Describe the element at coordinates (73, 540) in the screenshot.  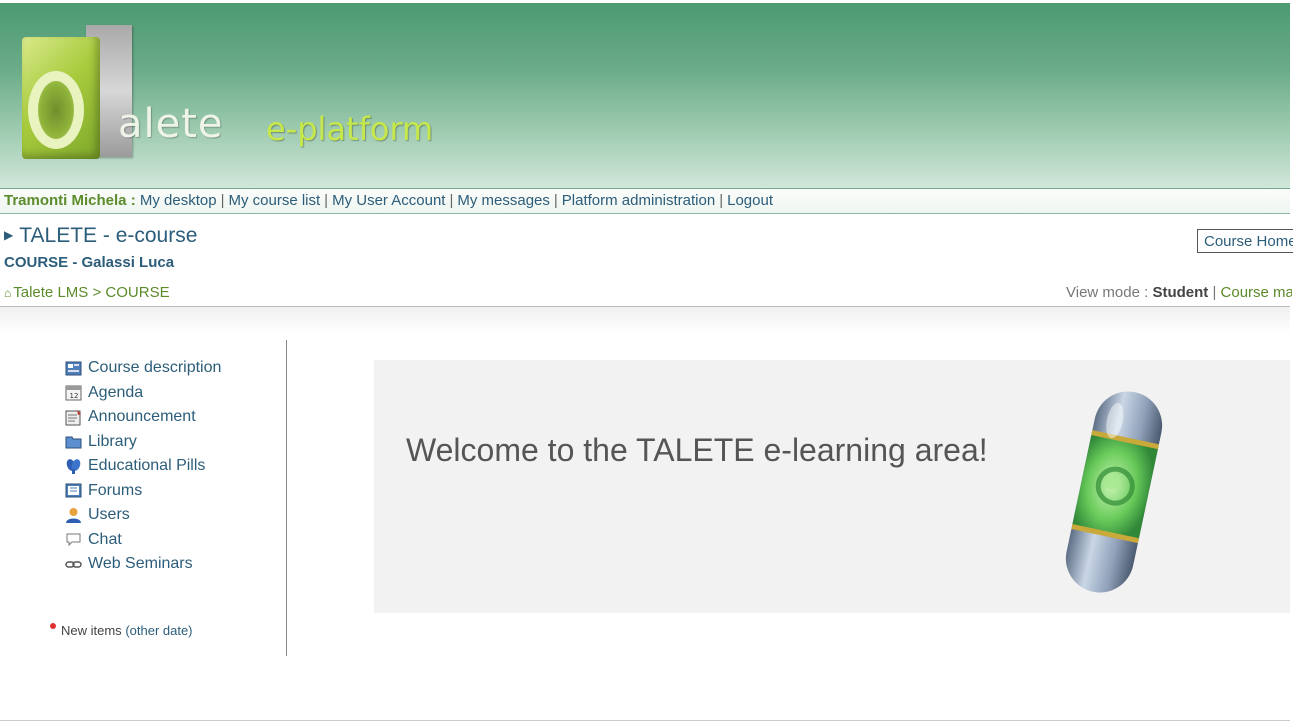
I see `chat-icon` at that location.